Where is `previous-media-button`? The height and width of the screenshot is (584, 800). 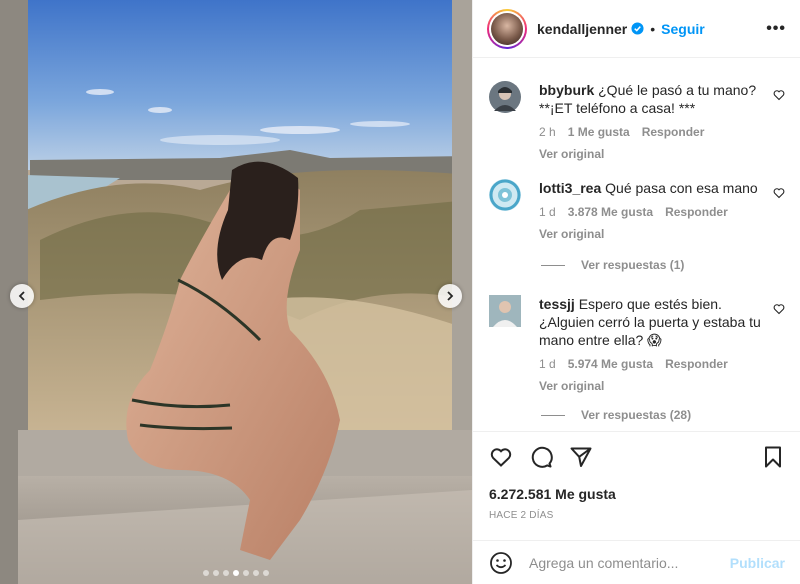 previous-media-button is located at coordinates (22, 296).